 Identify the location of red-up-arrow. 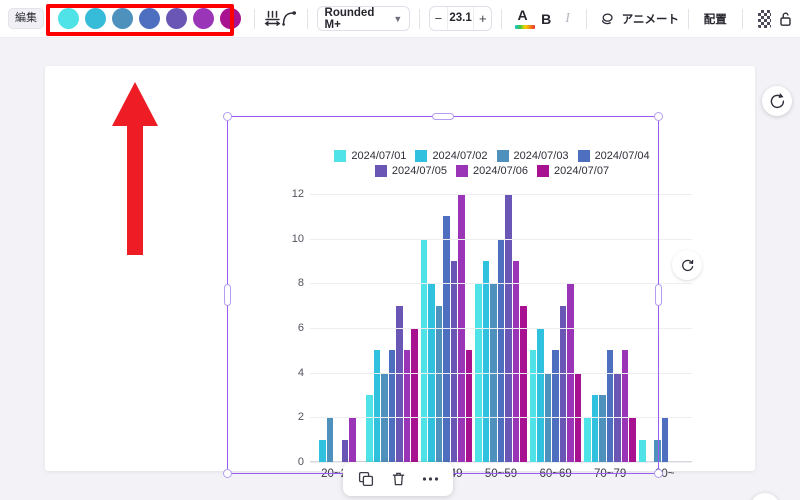
(135, 167).